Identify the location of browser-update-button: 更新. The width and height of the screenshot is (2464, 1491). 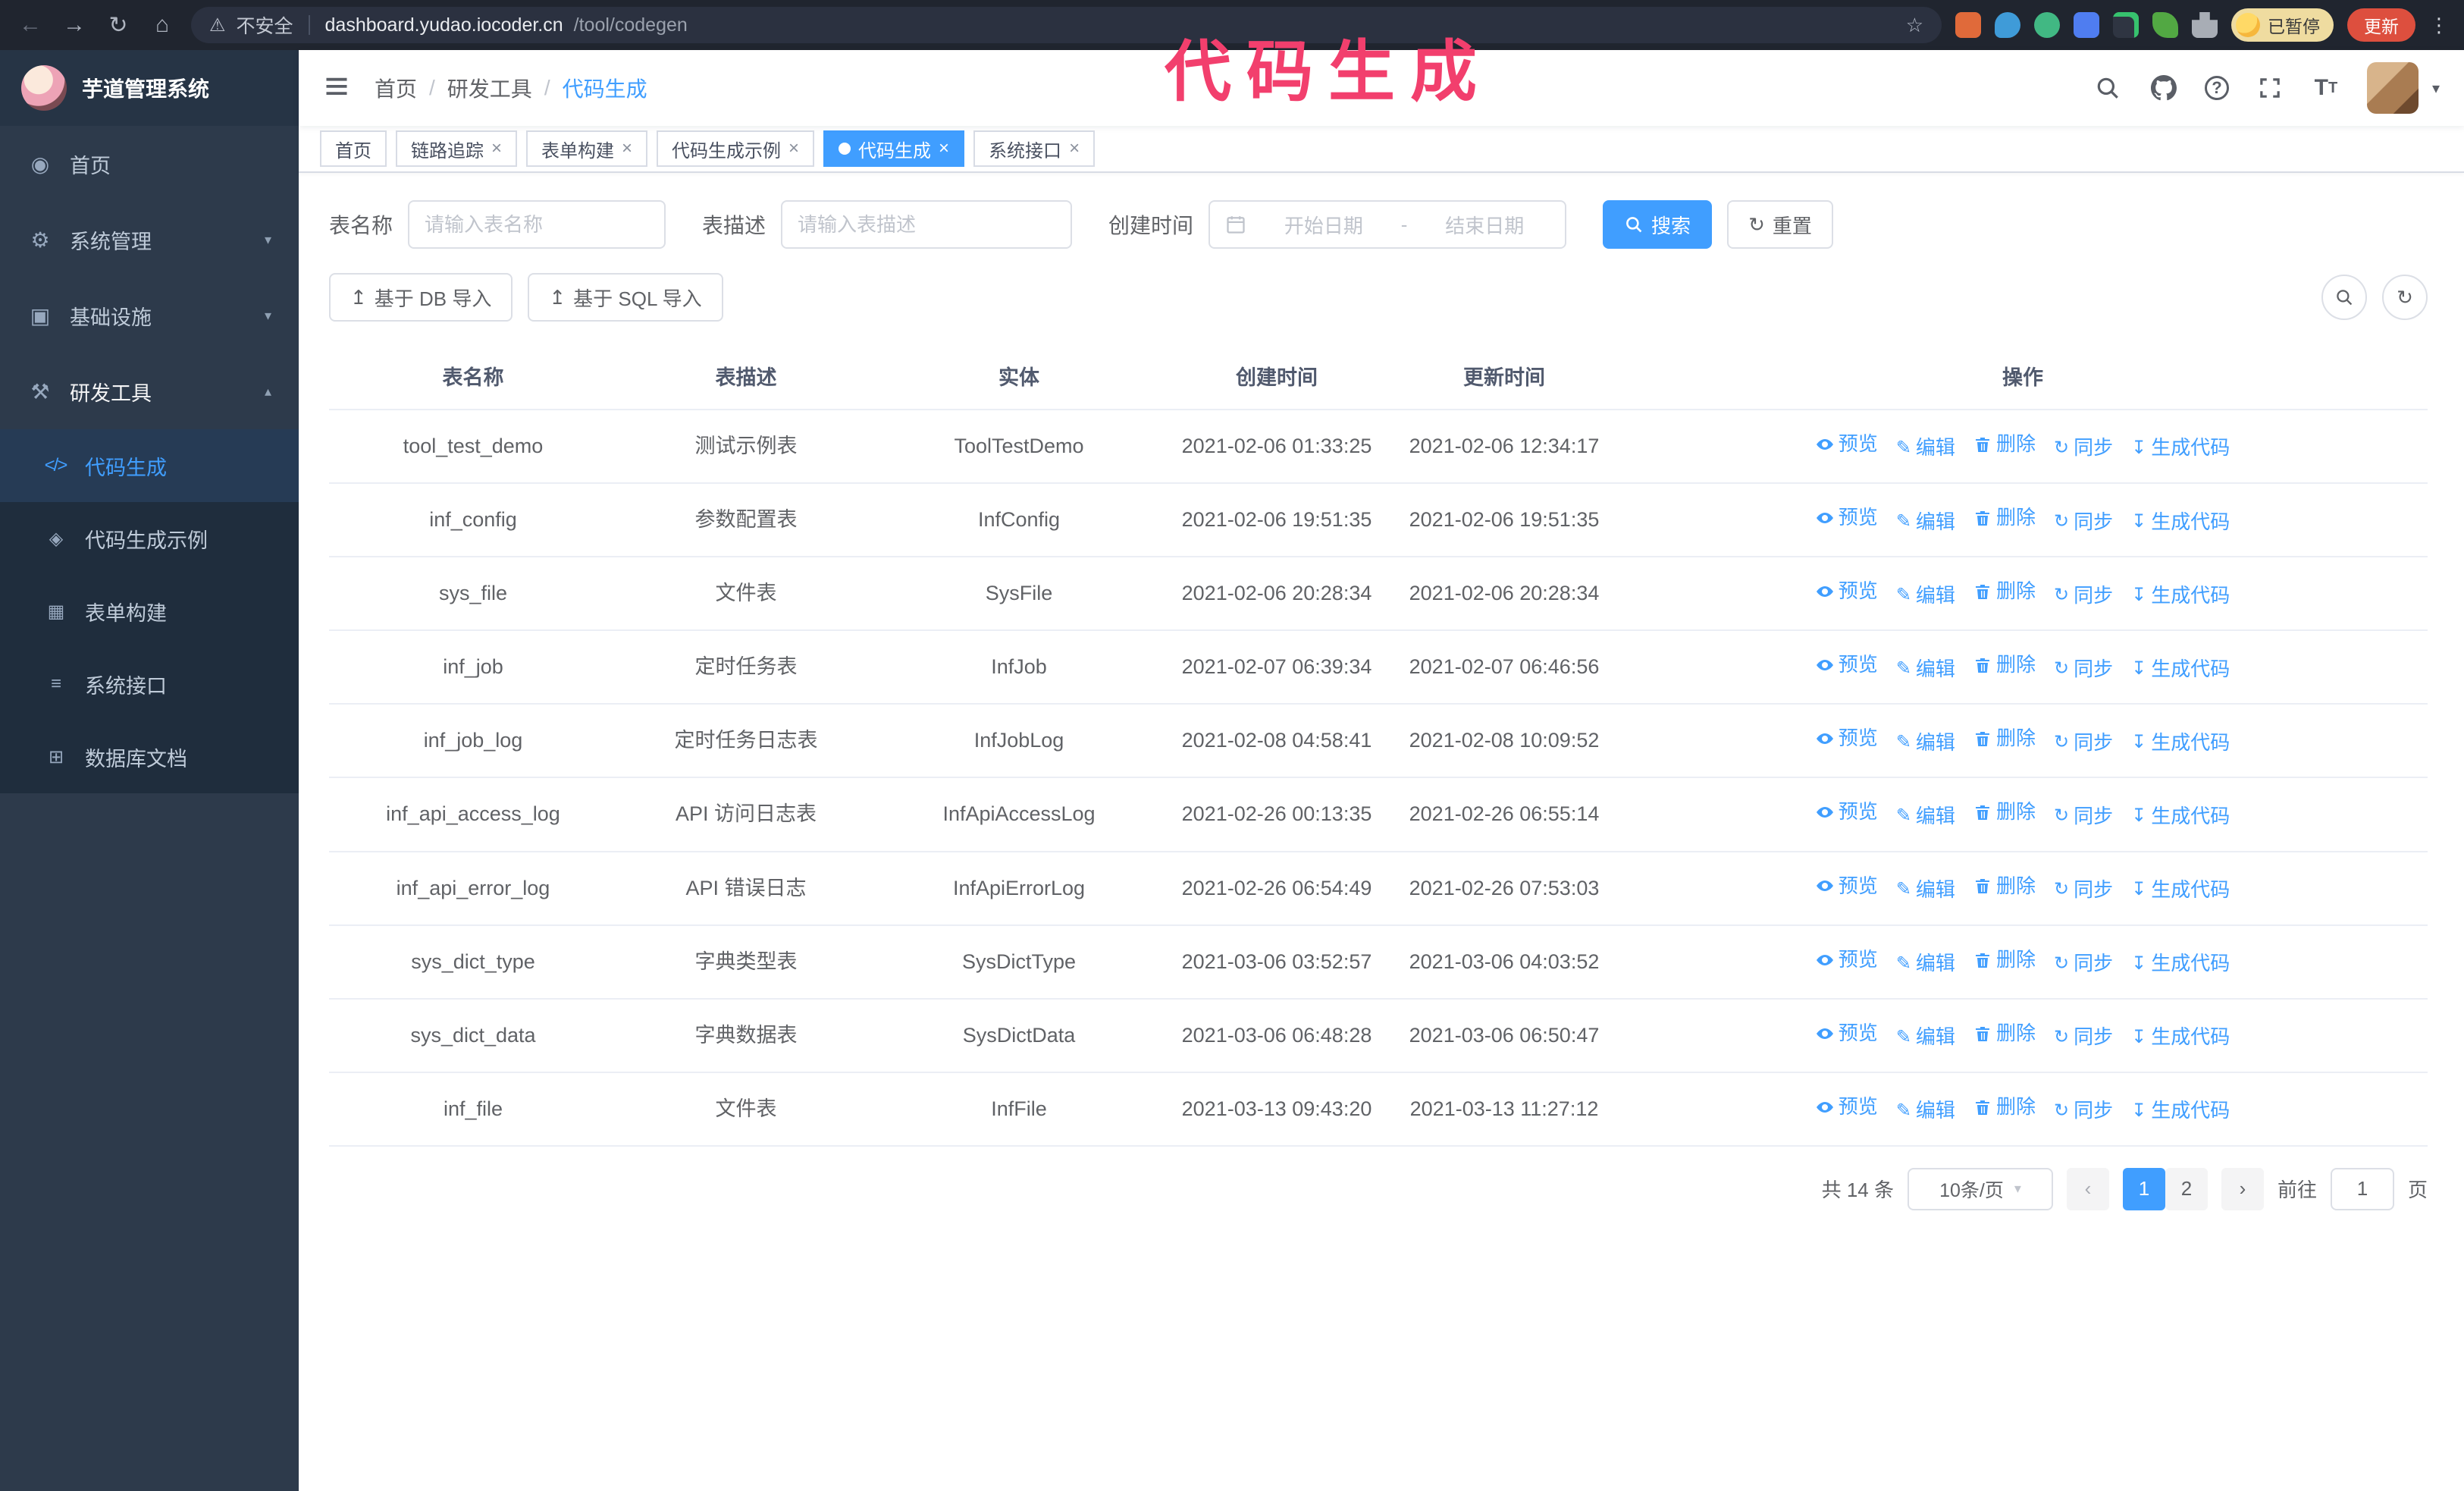
(2381, 25).